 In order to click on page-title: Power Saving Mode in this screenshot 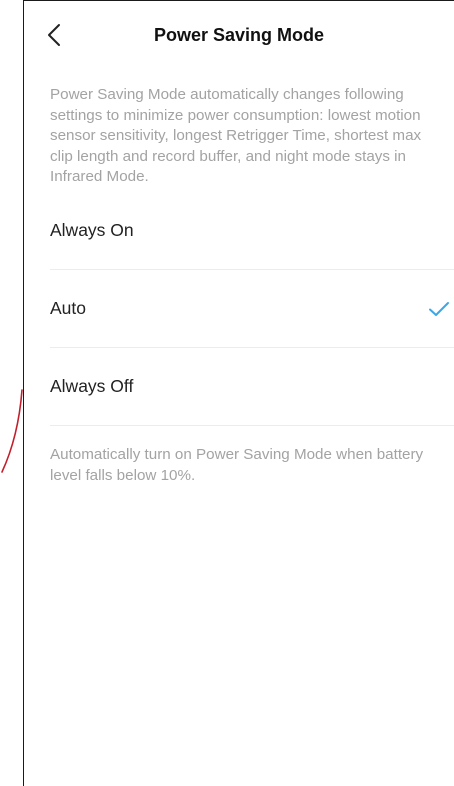, I will do `click(239, 35)`.